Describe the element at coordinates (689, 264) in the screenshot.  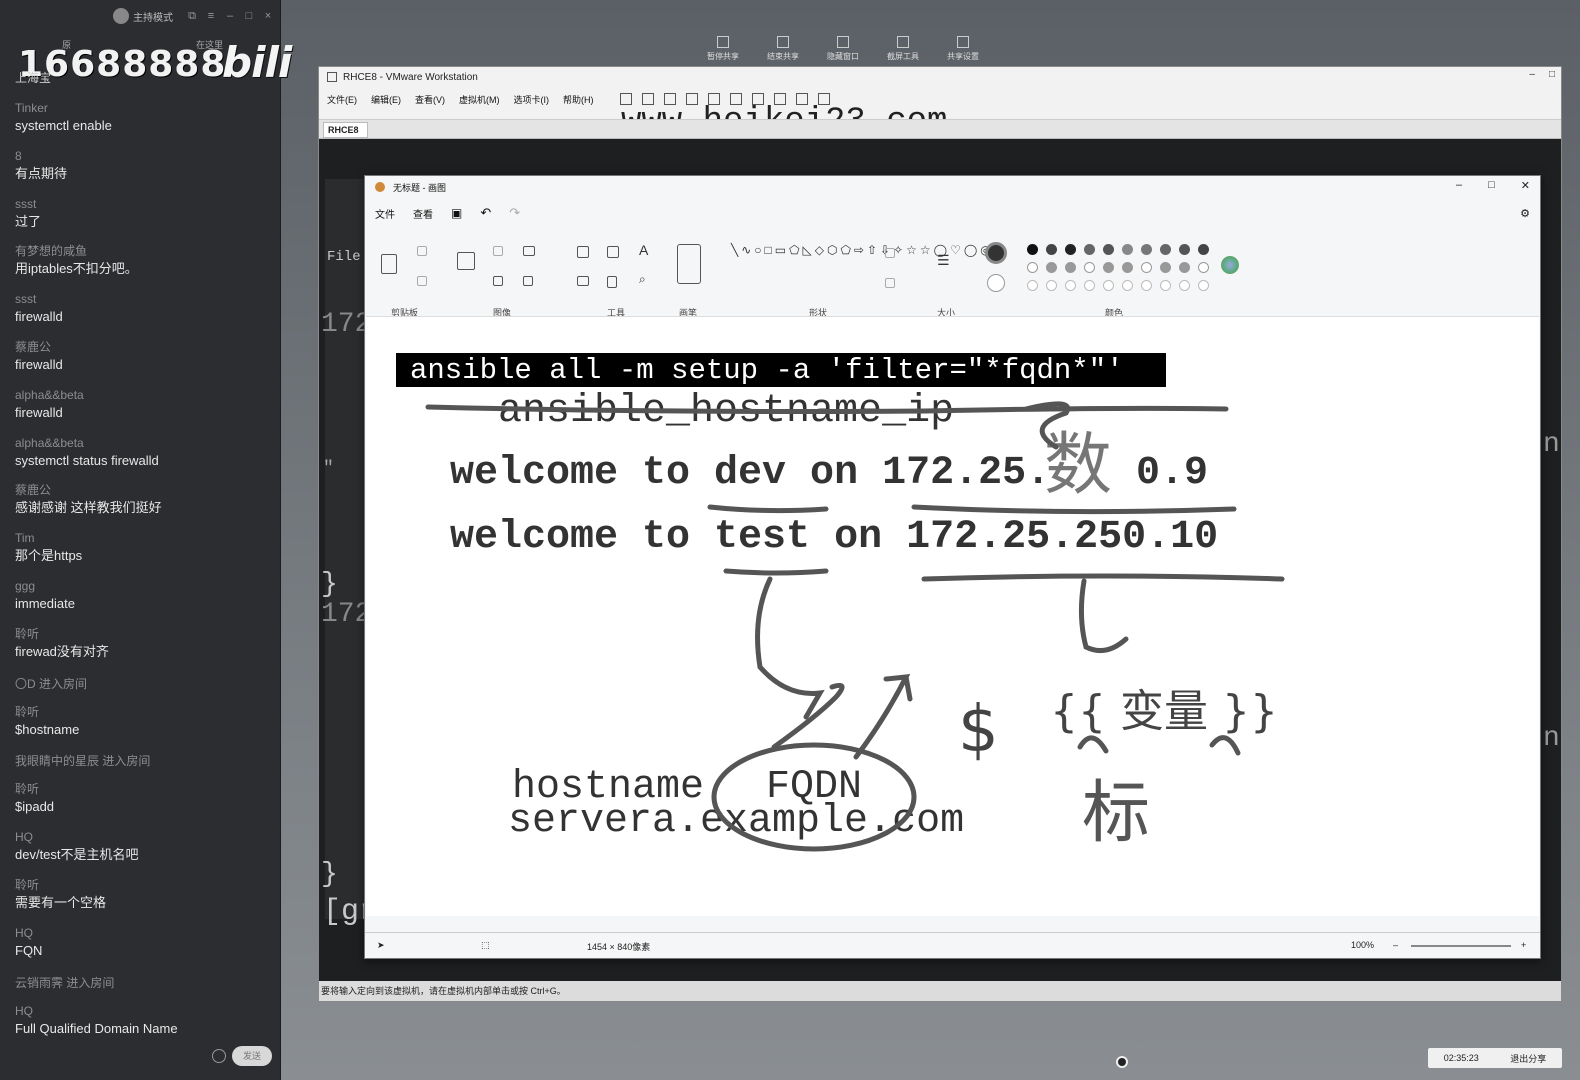
I see `brush-icon` at that location.